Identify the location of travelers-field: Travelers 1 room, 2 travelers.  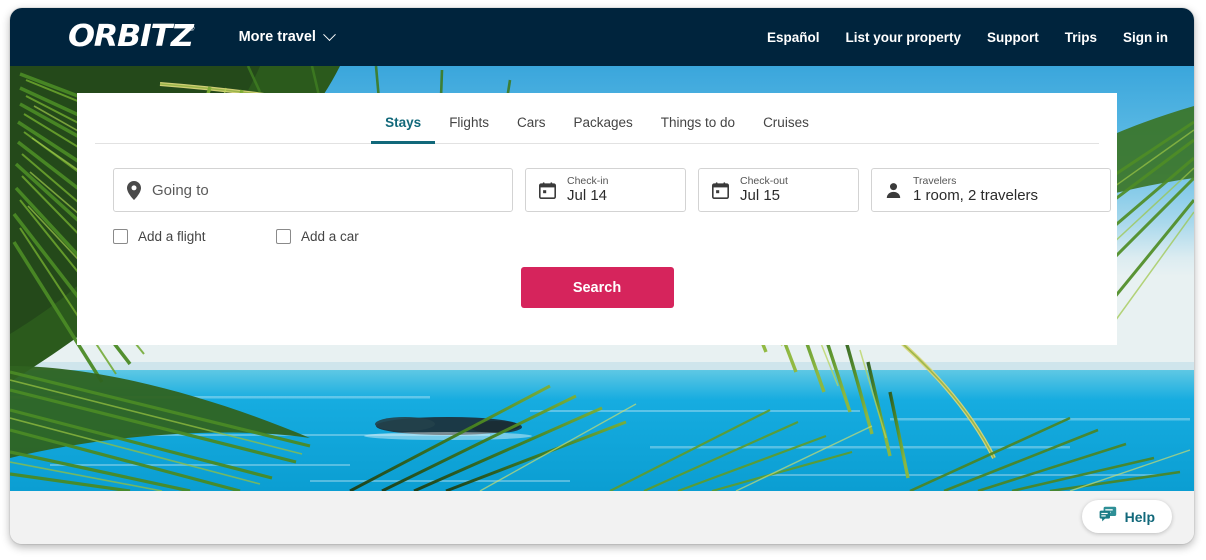
(991, 190).